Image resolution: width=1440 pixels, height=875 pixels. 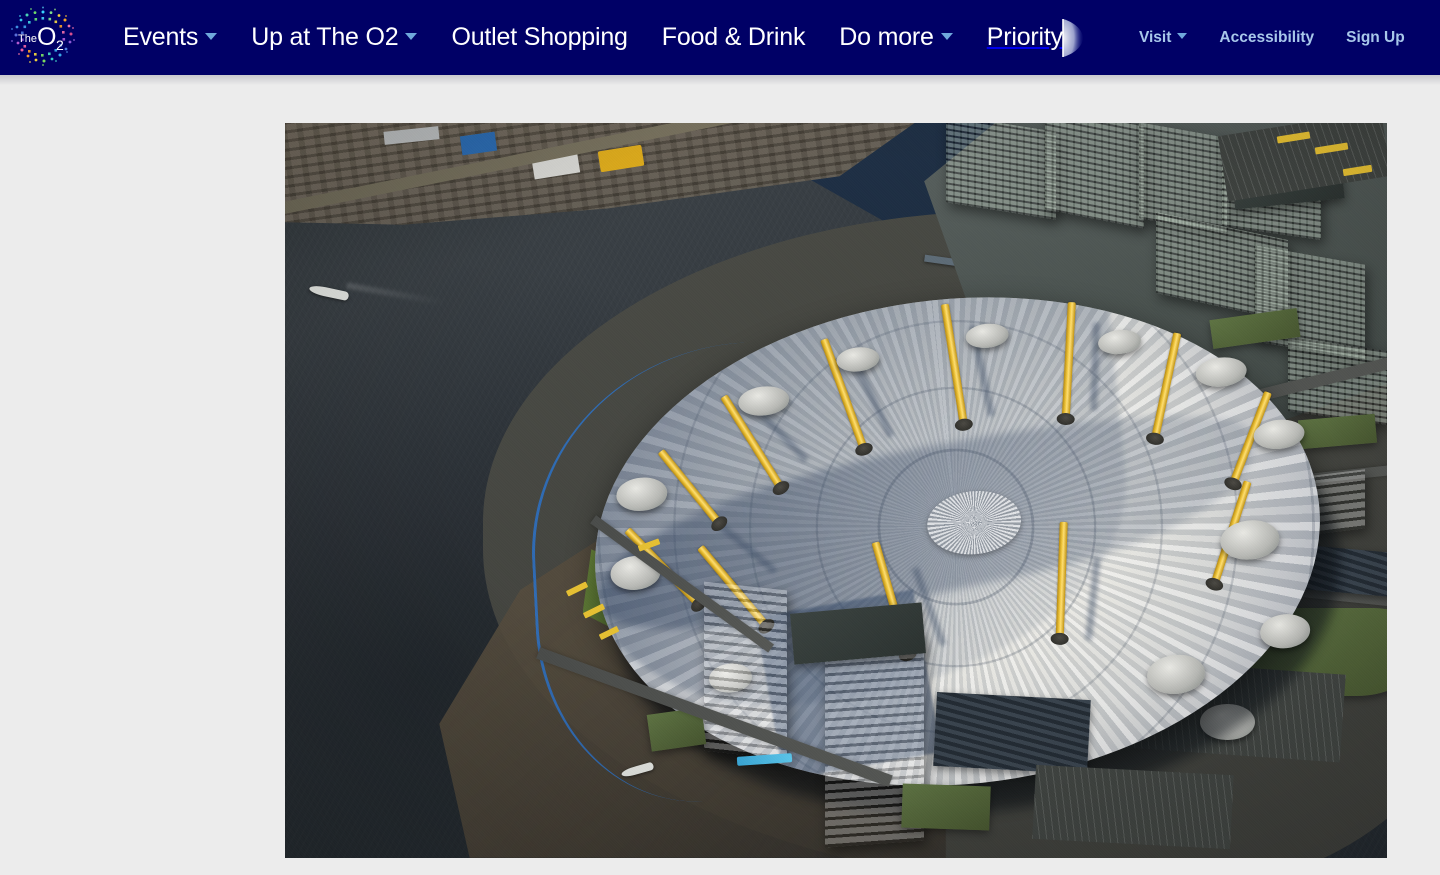 What do you see at coordinates (1072, 37) in the screenshot?
I see `priority-crescent-icon` at bounding box center [1072, 37].